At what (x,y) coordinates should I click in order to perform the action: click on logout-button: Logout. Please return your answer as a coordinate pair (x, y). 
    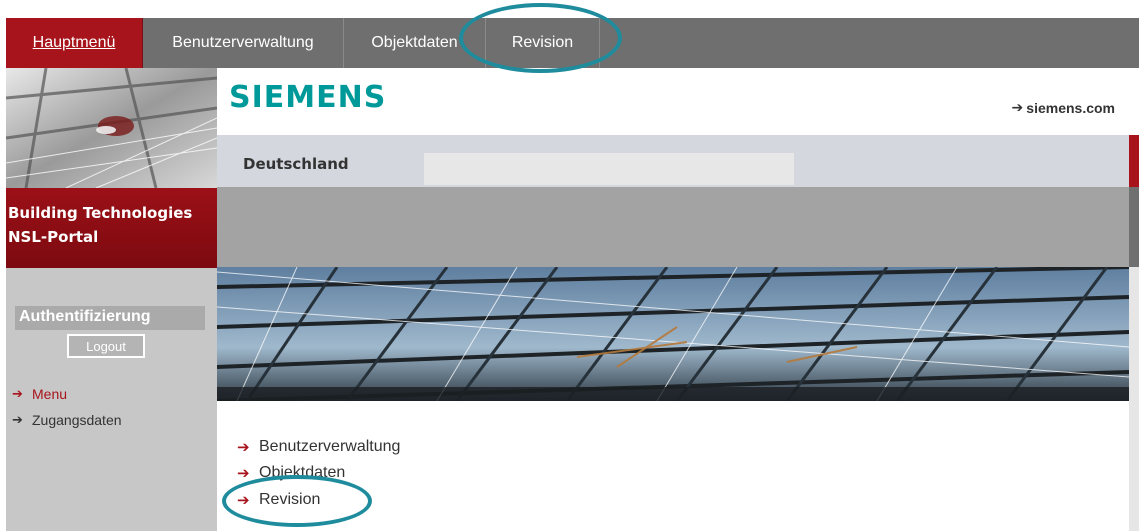
    Looking at the image, I should click on (106, 346).